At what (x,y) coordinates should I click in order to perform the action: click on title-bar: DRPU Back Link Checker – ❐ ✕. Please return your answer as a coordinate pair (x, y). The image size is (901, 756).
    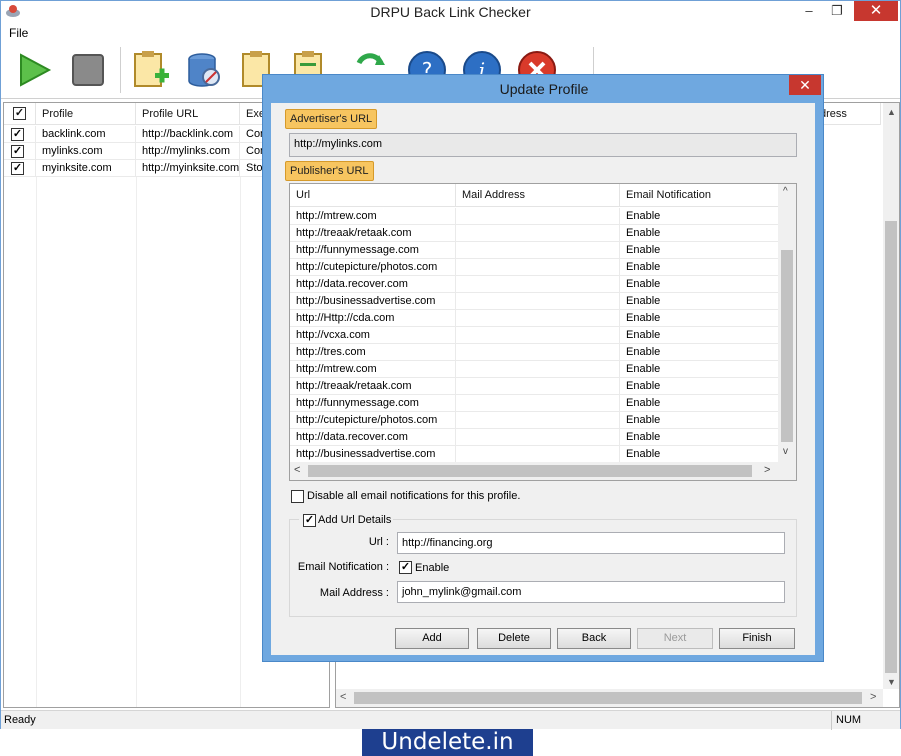
    Looking at the image, I should click on (450, 12).